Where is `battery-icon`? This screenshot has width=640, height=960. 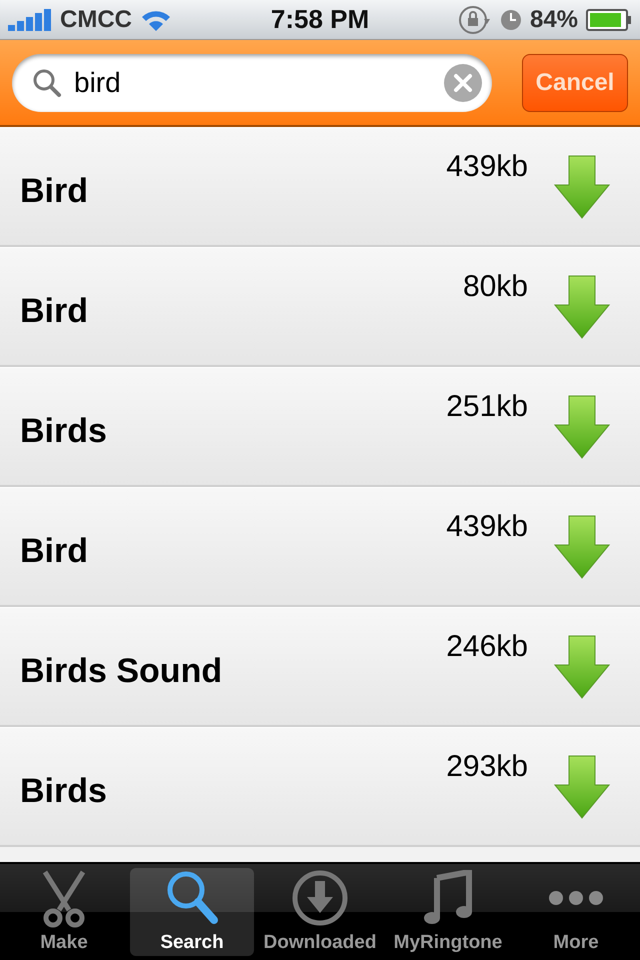
battery-icon is located at coordinates (609, 19).